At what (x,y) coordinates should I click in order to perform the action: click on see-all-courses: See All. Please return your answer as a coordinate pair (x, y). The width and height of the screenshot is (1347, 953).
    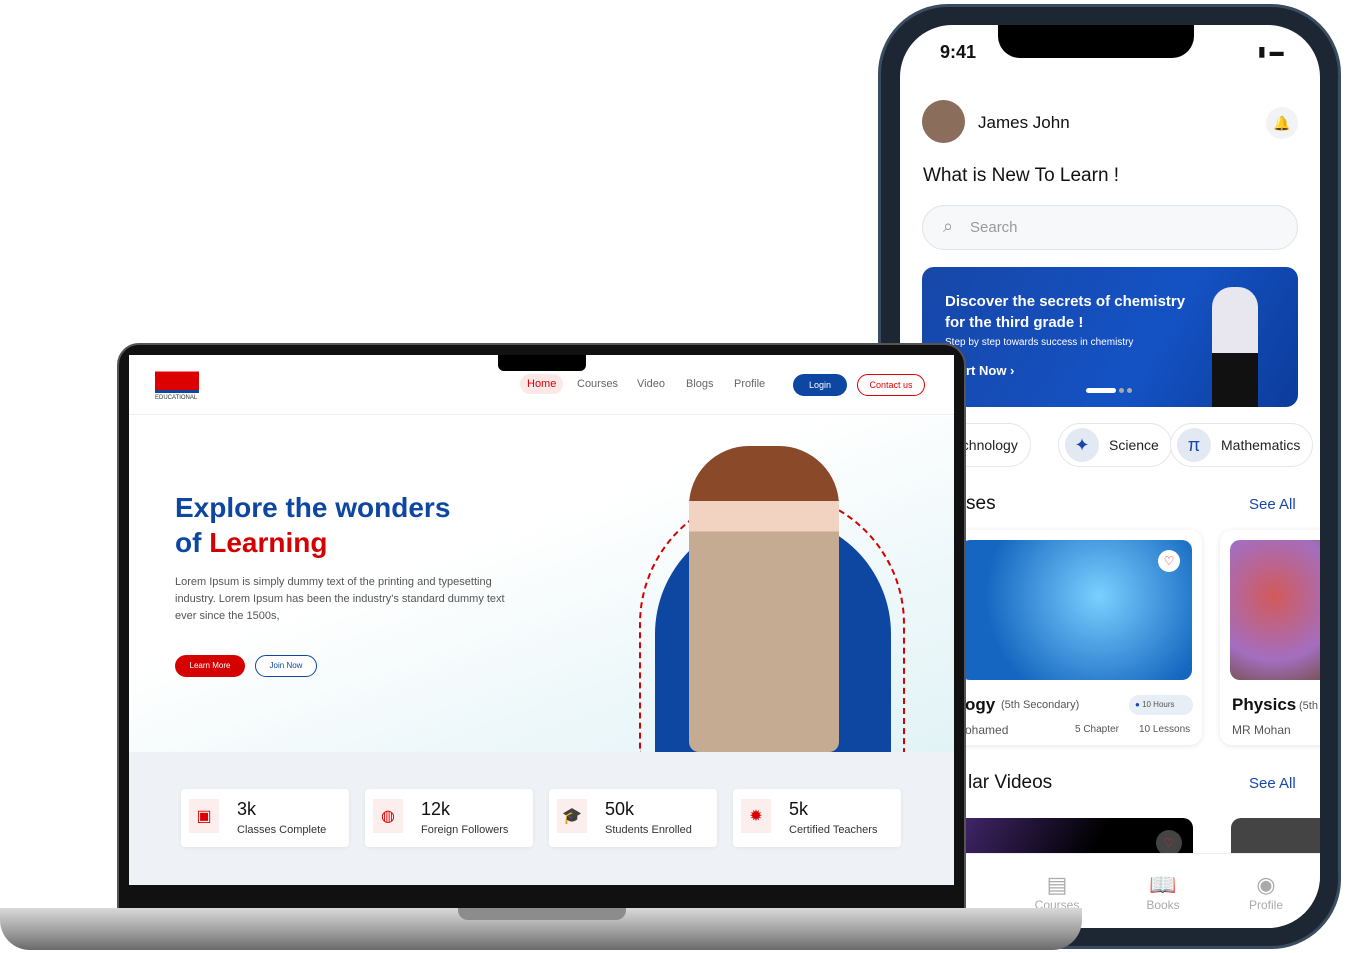
    Looking at the image, I should click on (1272, 504).